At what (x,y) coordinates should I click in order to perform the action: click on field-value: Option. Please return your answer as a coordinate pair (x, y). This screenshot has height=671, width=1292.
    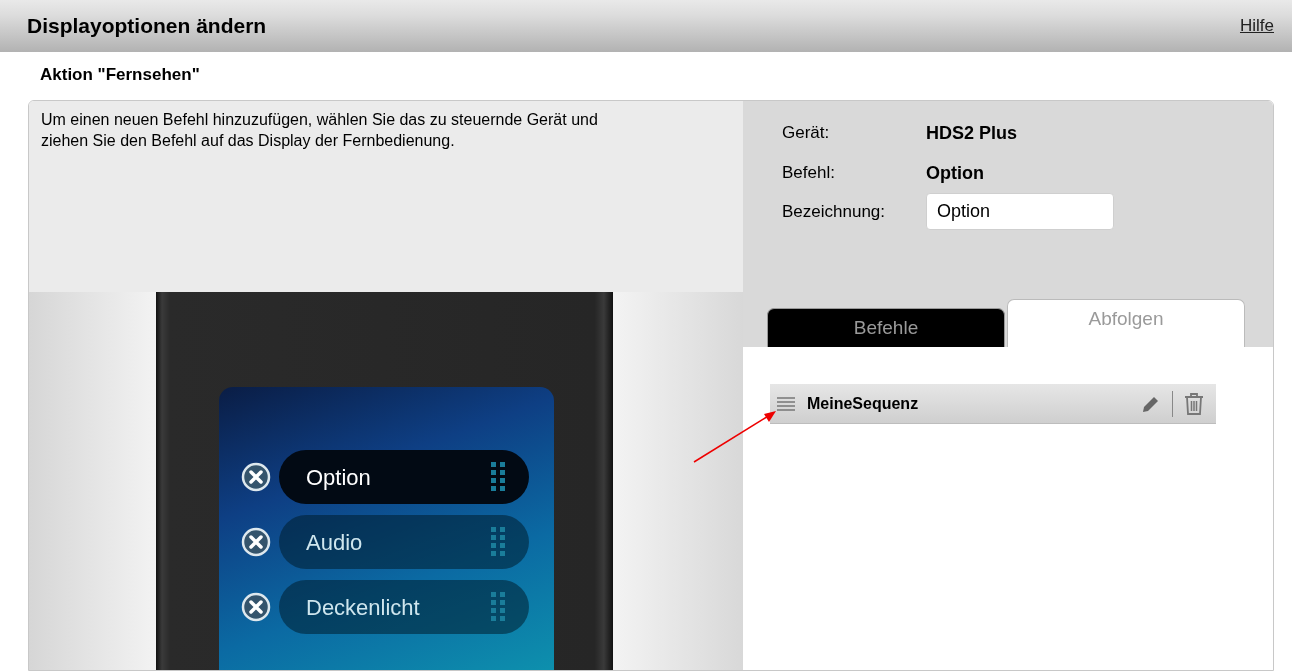
    Looking at the image, I should click on (955, 173).